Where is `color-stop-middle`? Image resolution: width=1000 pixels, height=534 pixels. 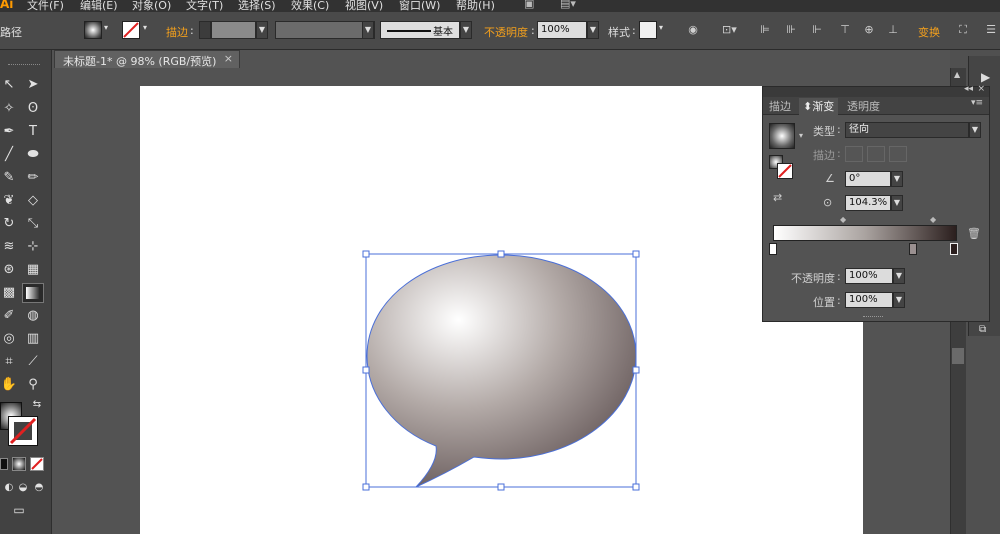
color-stop-middle is located at coordinates (913, 249).